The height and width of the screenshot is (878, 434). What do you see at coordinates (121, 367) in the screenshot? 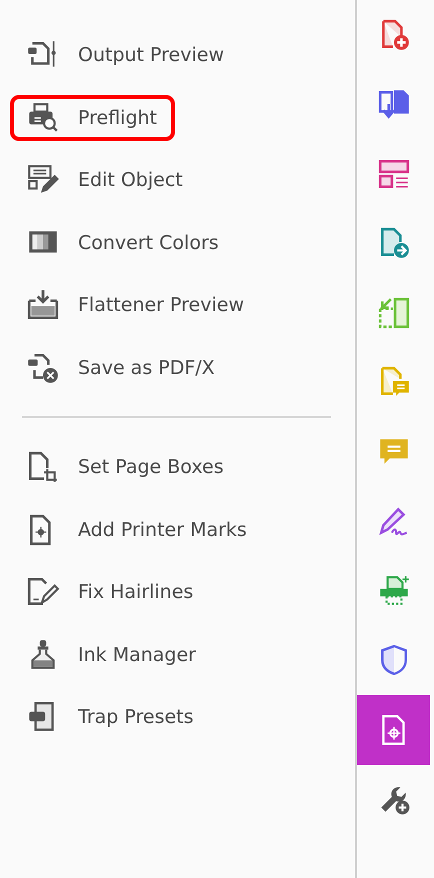
I see `tool-menu-item: Save as PDF/X` at bounding box center [121, 367].